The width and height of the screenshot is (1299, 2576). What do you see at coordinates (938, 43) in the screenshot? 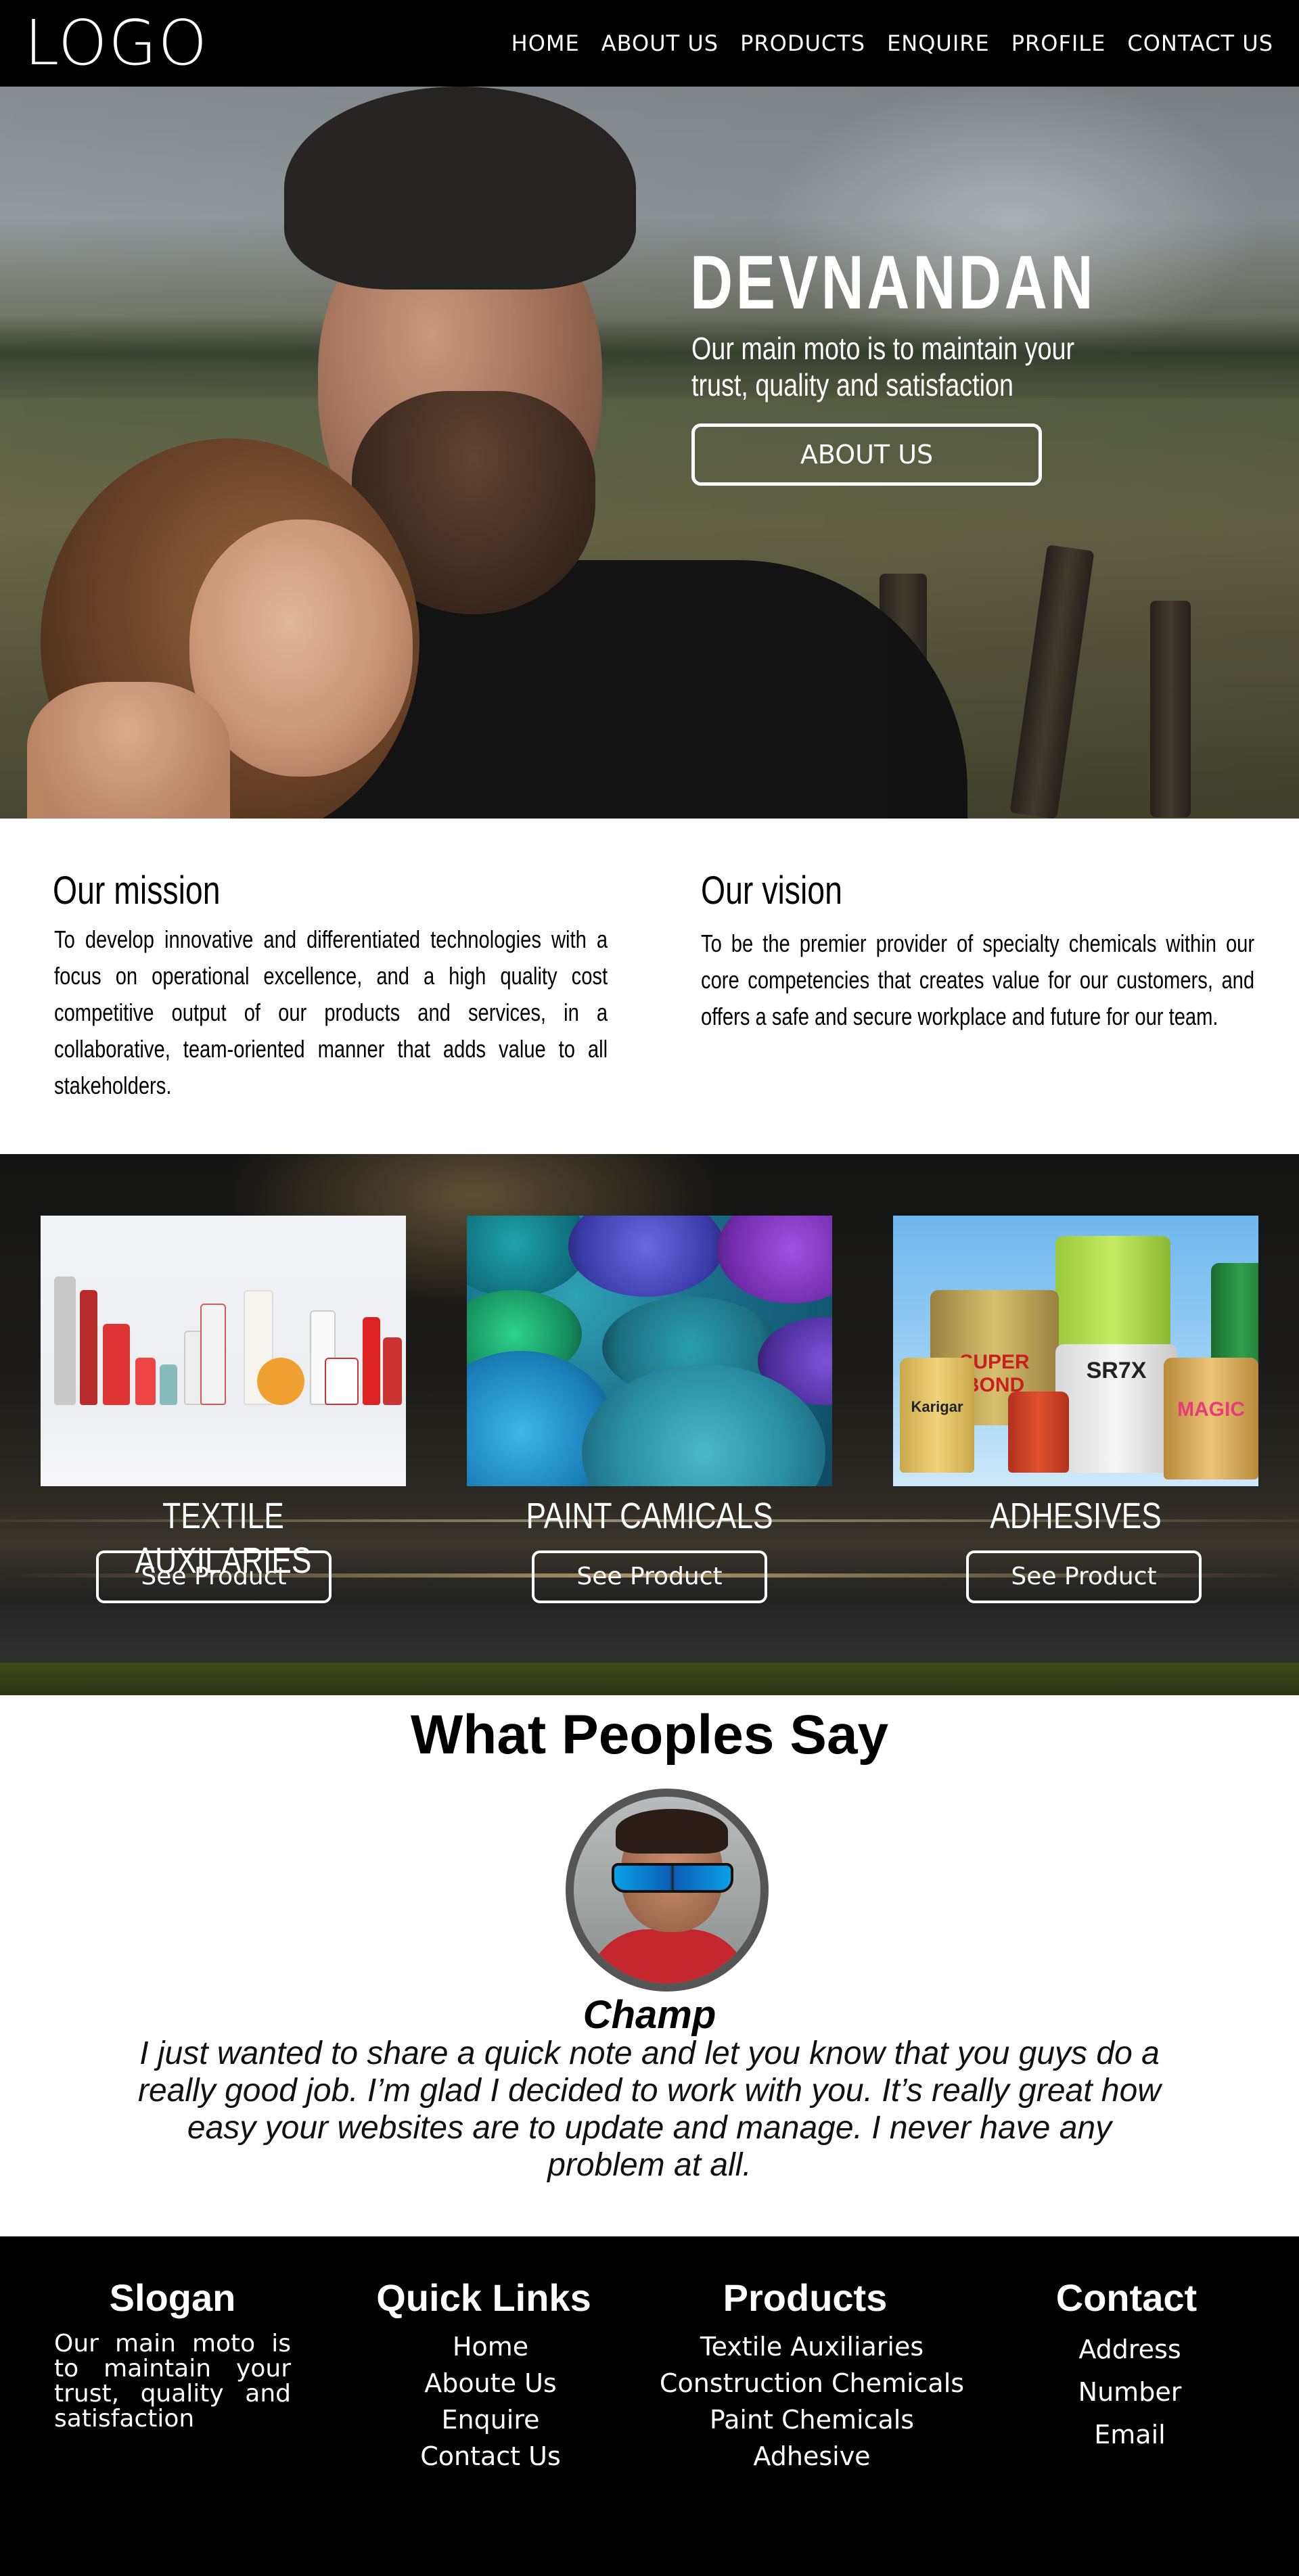
I see `nav-enquire: ENQUIRE` at bounding box center [938, 43].